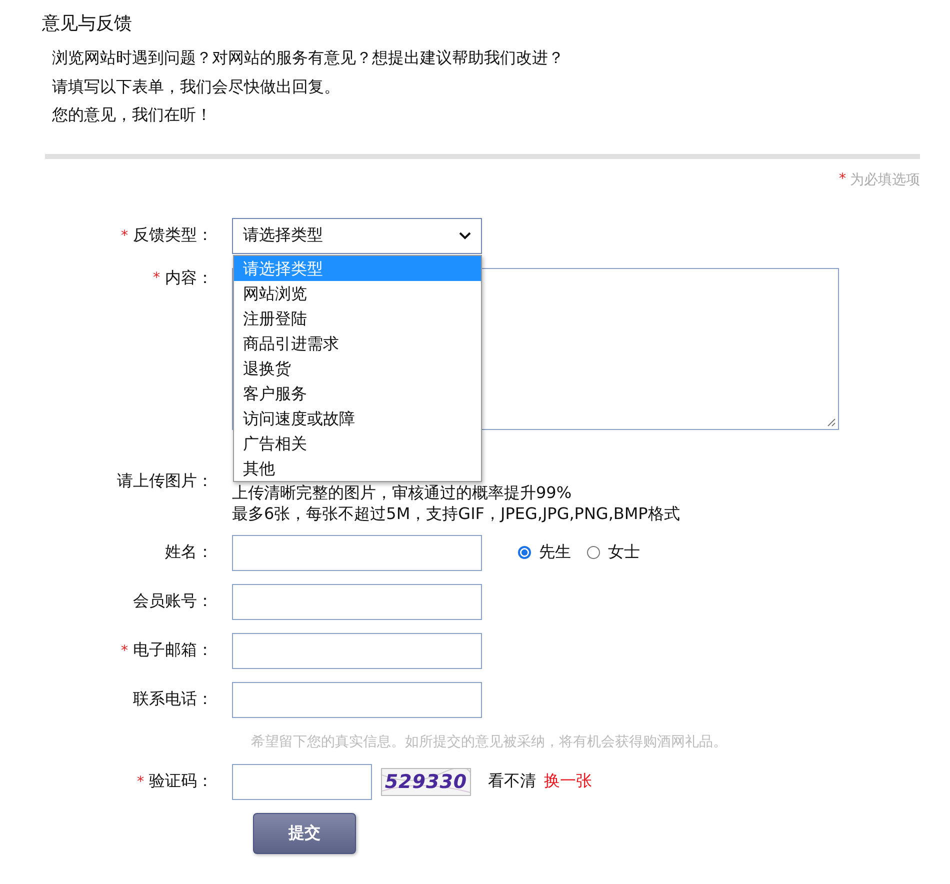 This screenshot has height=884, width=950. What do you see at coordinates (885, 179) in the screenshot?
I see `required-note: 为必填选项` at bounding box center [885, 179].